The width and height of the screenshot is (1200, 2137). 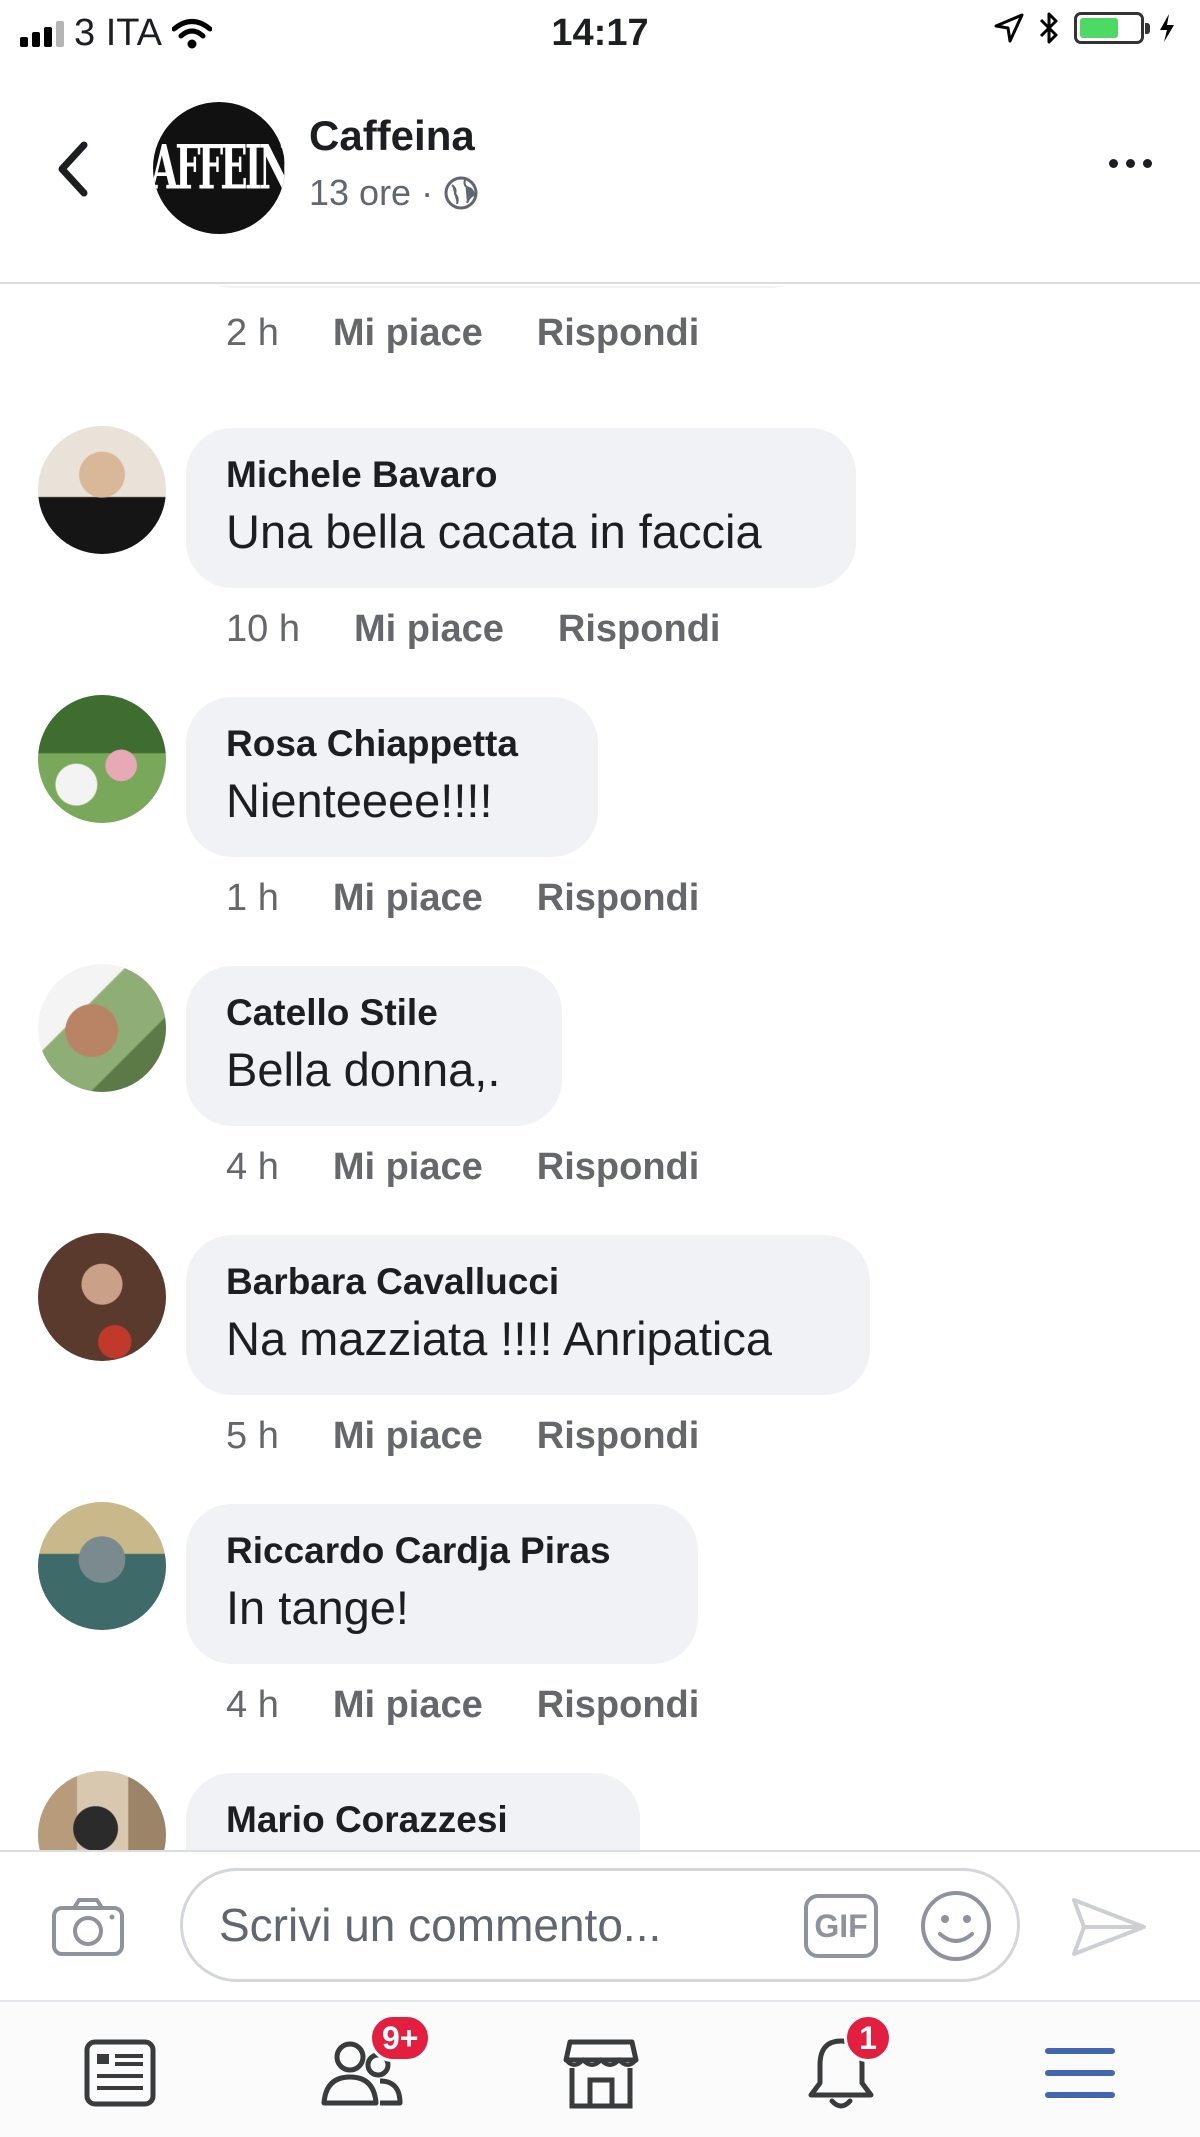 I want to click on send-button, so click(x=1109, y=1929).